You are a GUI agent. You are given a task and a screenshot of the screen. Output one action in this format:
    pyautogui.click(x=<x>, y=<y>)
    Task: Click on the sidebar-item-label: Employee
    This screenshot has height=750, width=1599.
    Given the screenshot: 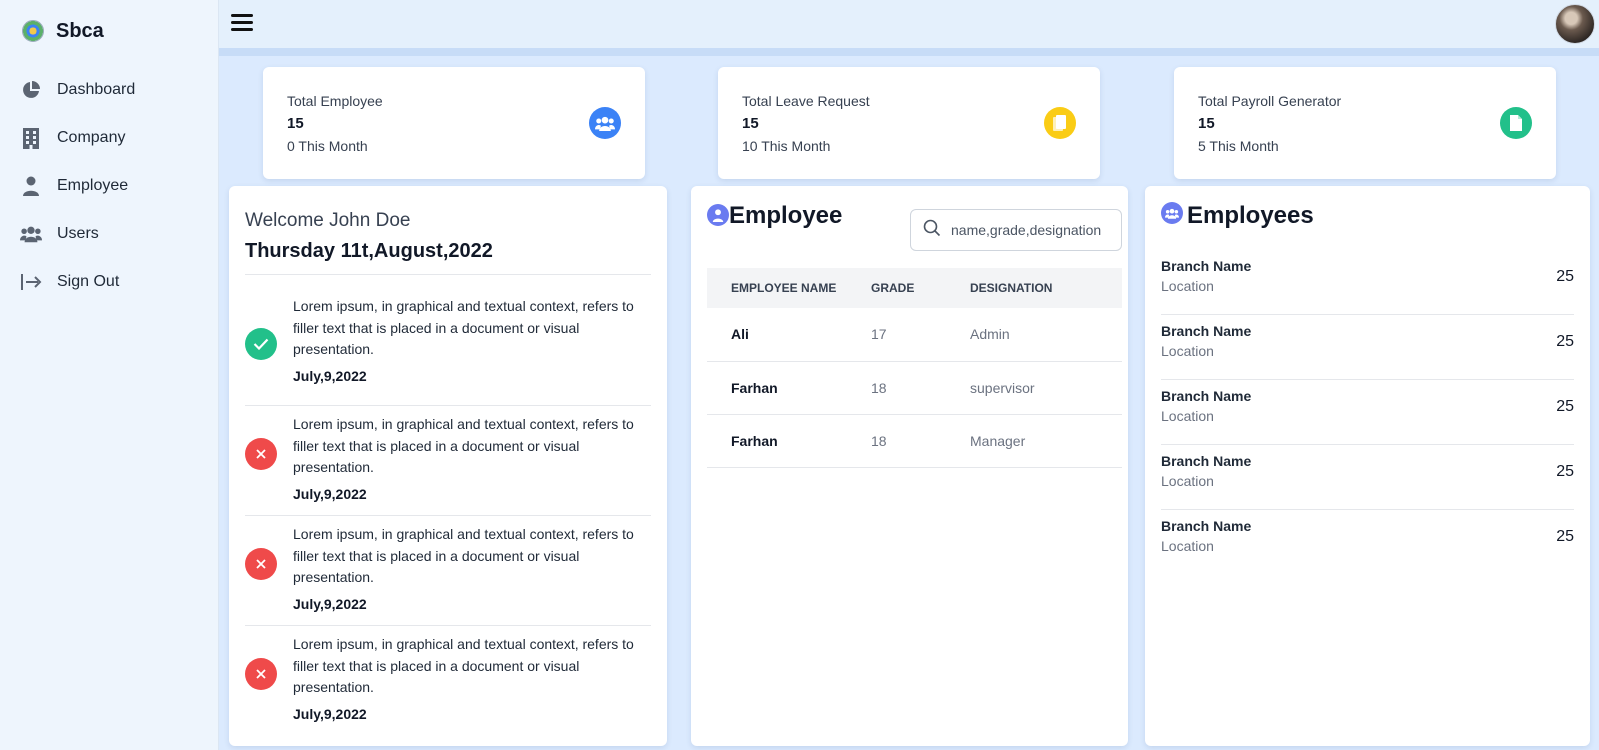 What is the action you would take?
    pyautogui.click(x=93, y=185)
    